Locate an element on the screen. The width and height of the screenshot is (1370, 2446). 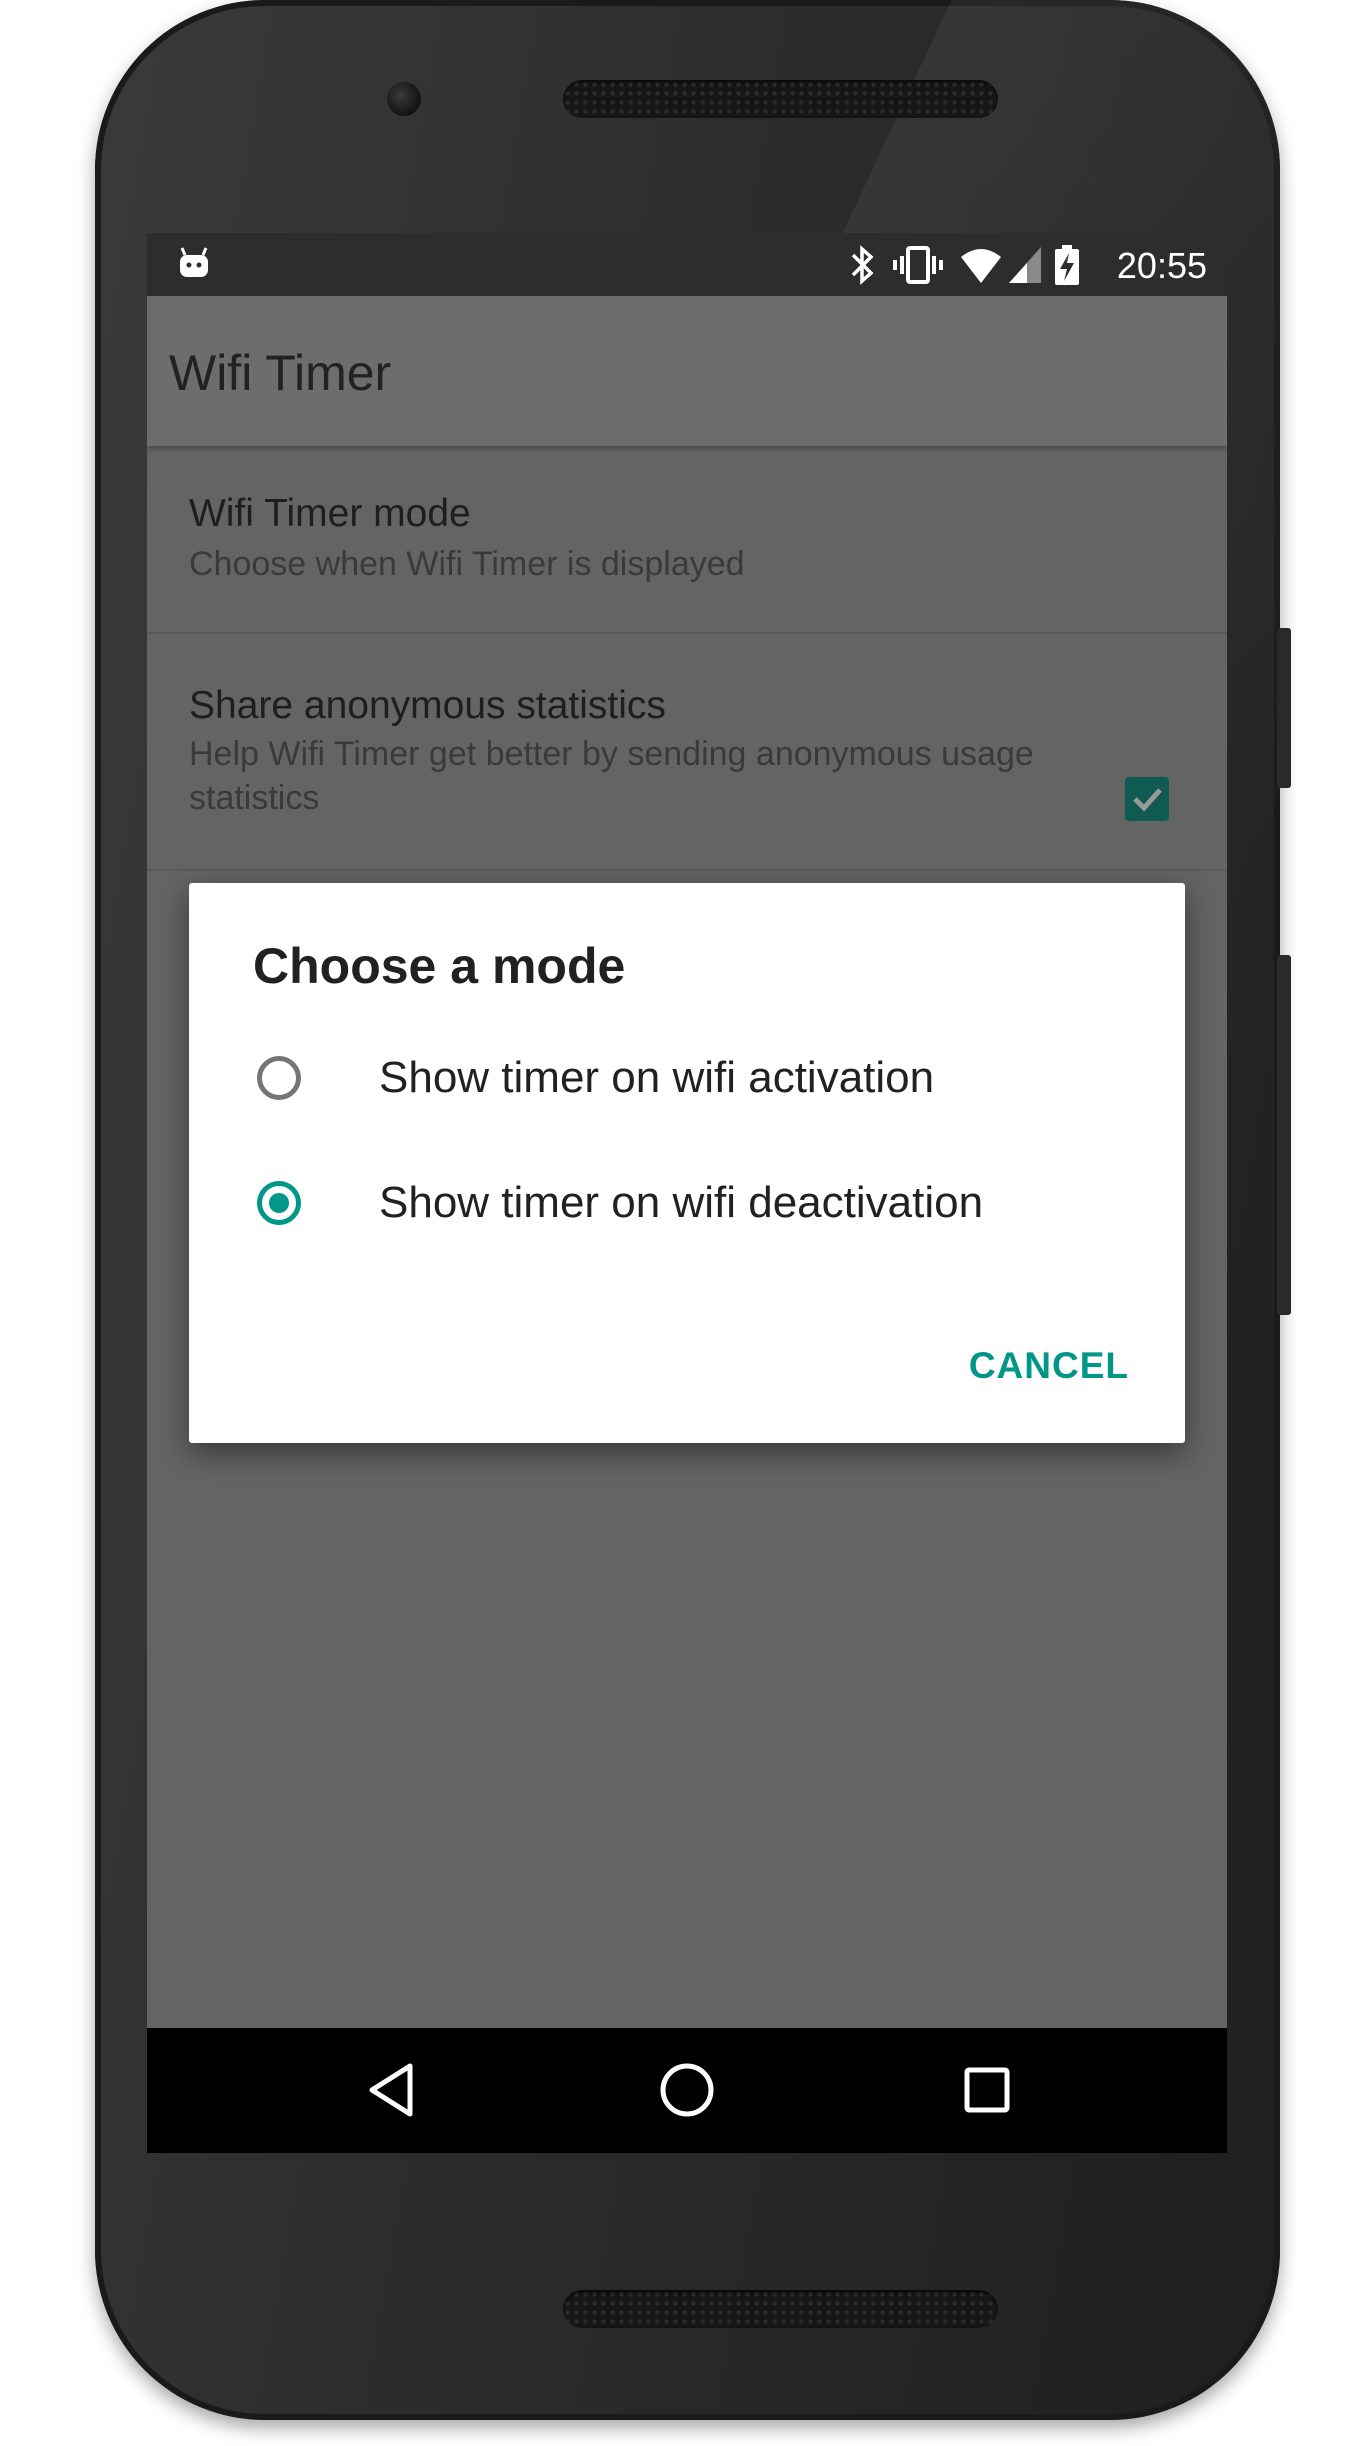
pref-title: Wifi Timer mode is located at coordinates (330, 513).